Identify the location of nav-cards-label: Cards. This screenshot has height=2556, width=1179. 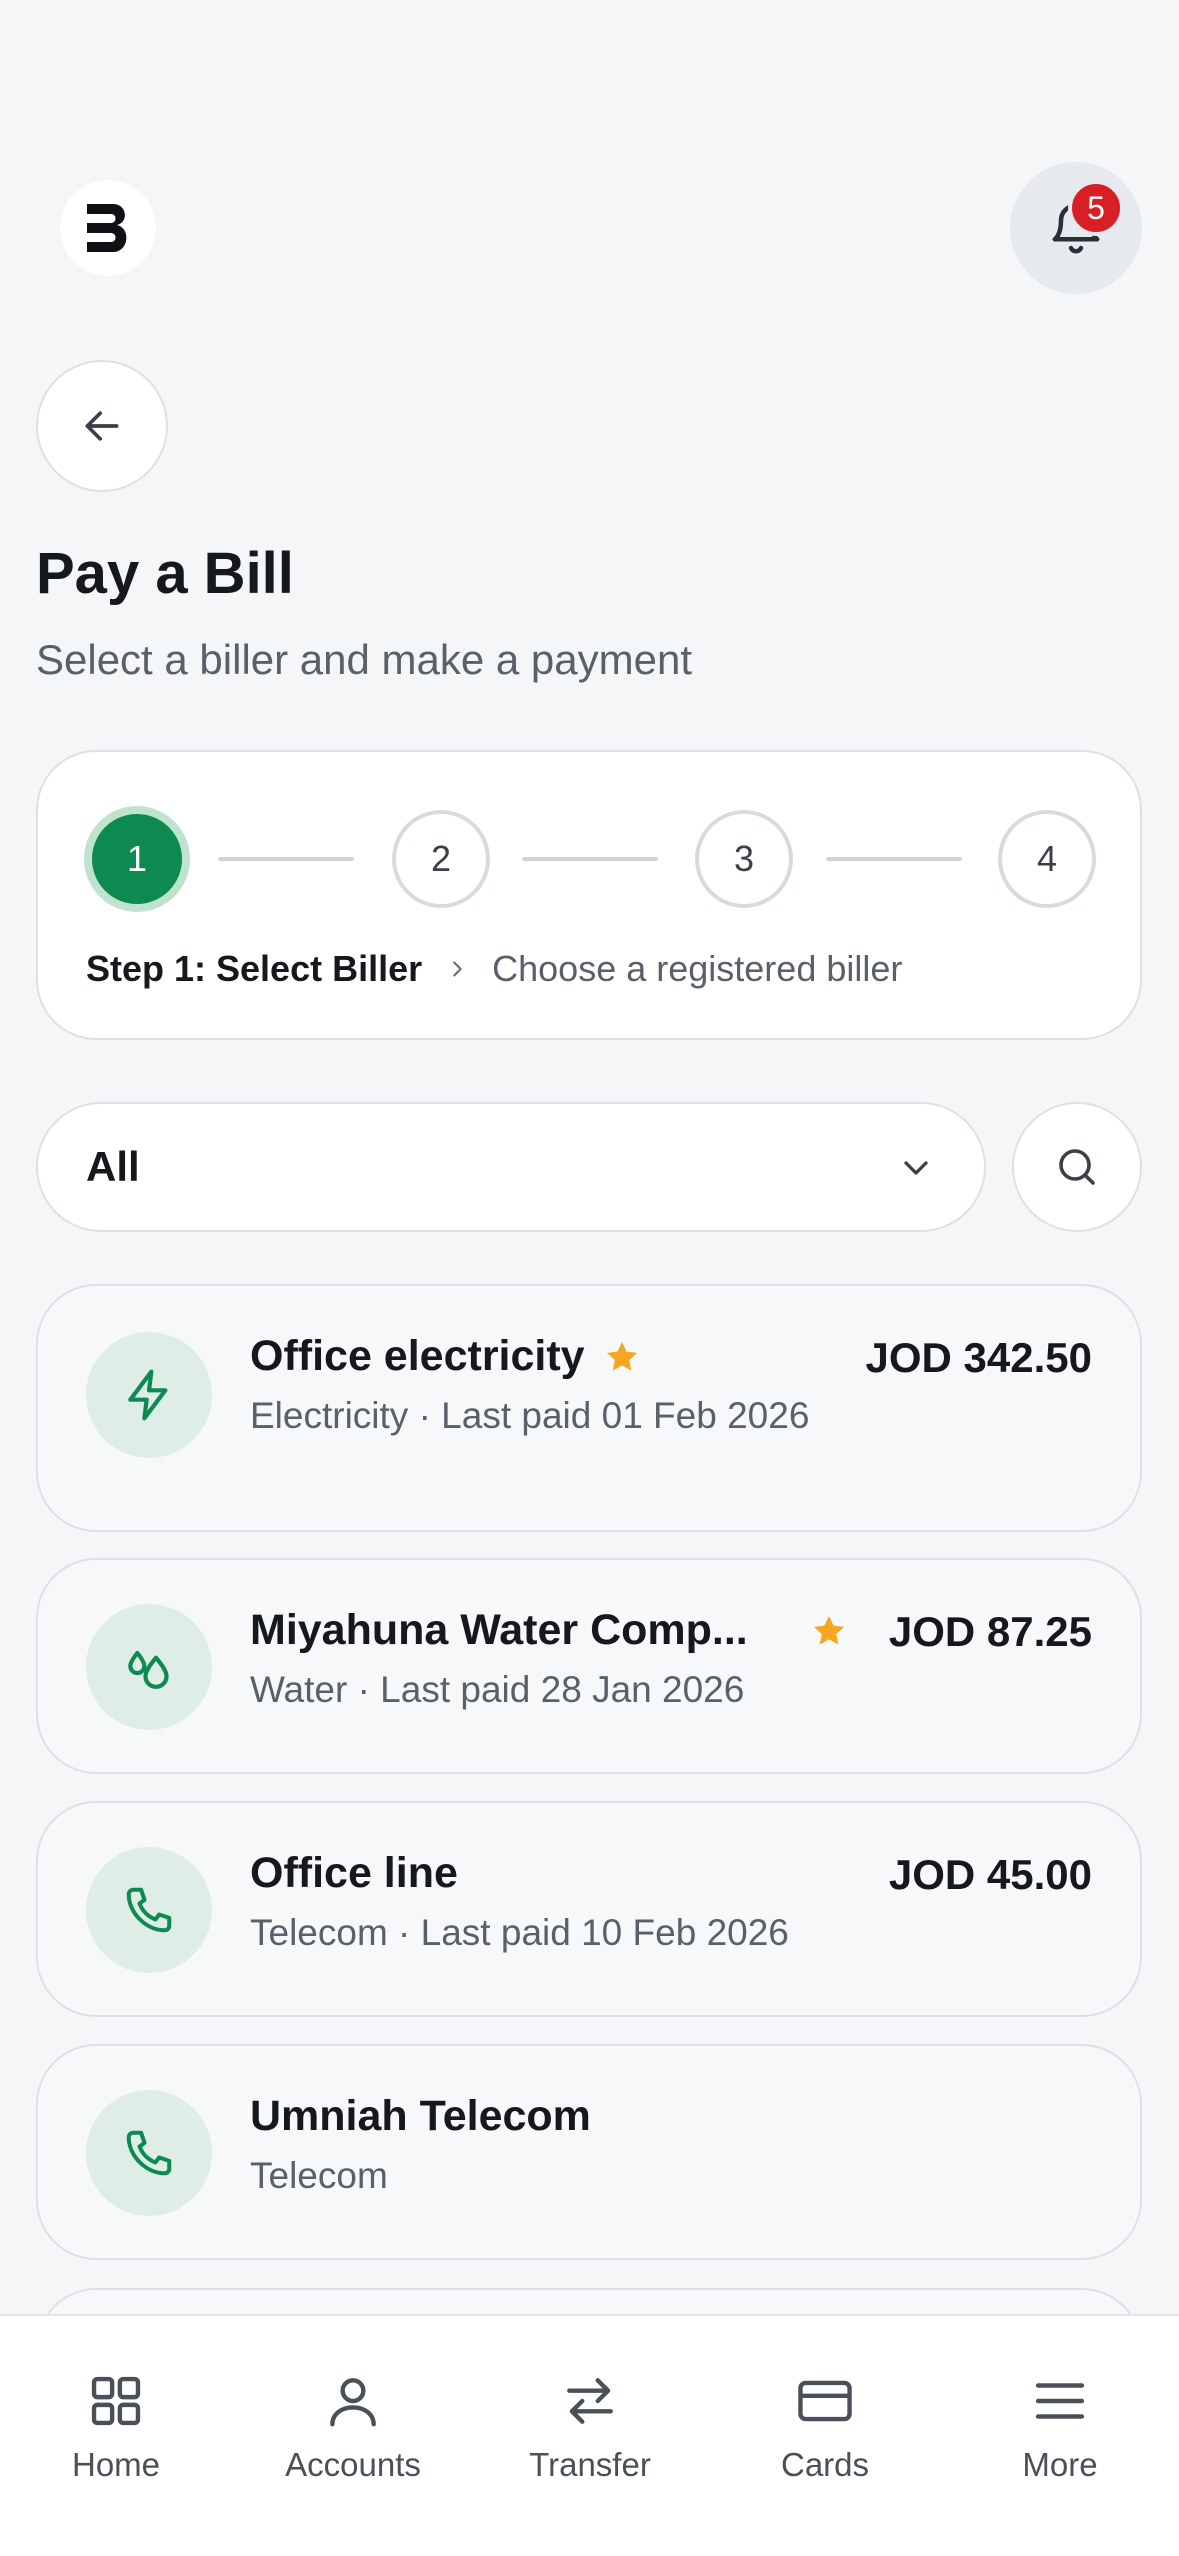
(825, 2464).